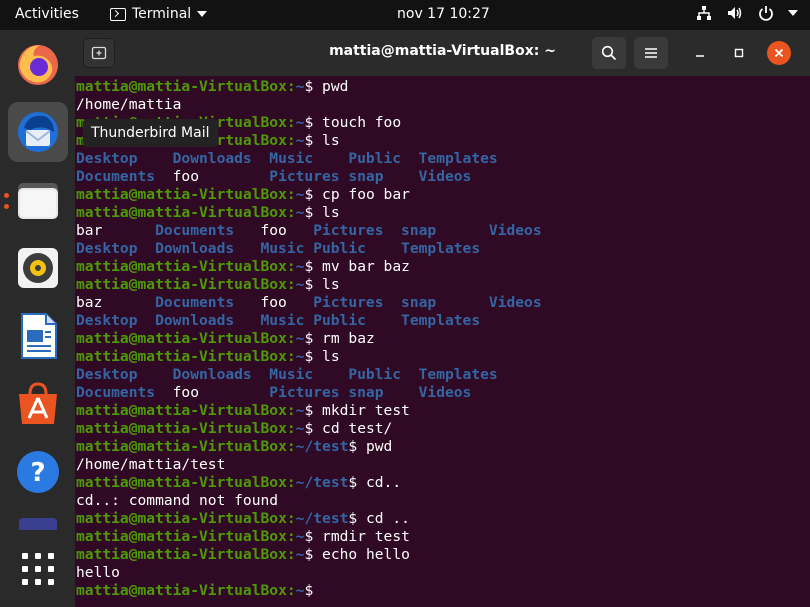 The height and width of the screenshot is (607, 810). I want to click on menu-button, so click(651, 53).